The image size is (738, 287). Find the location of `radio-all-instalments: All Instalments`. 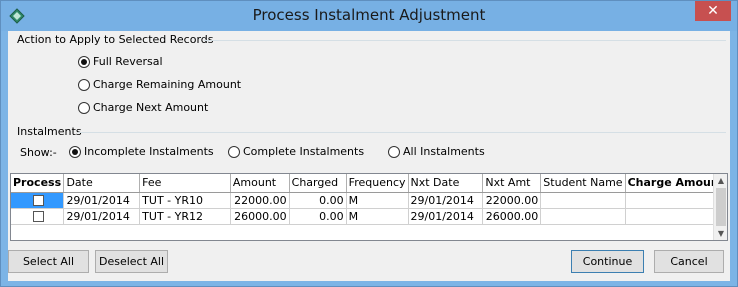

radio-all-instalments: All Instalments is located at coordinates (436, 151).